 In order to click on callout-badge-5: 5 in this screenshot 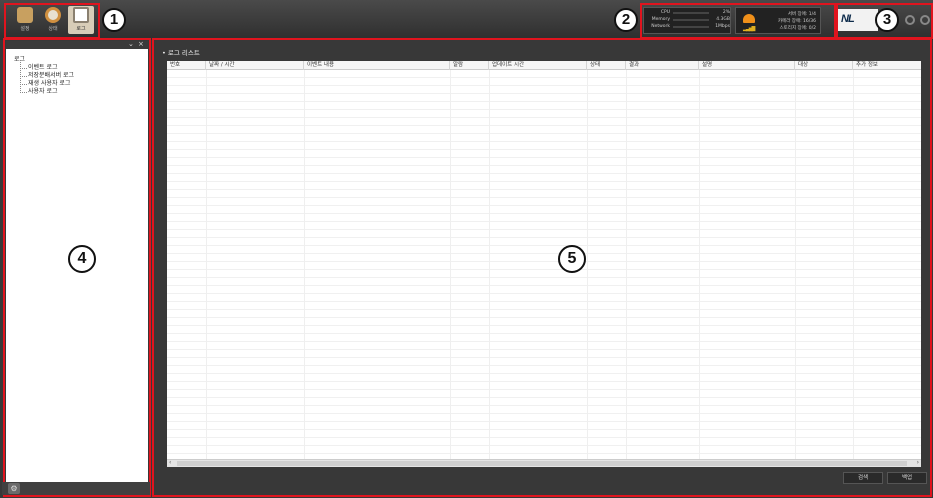, I will do `click(572, 259)`.